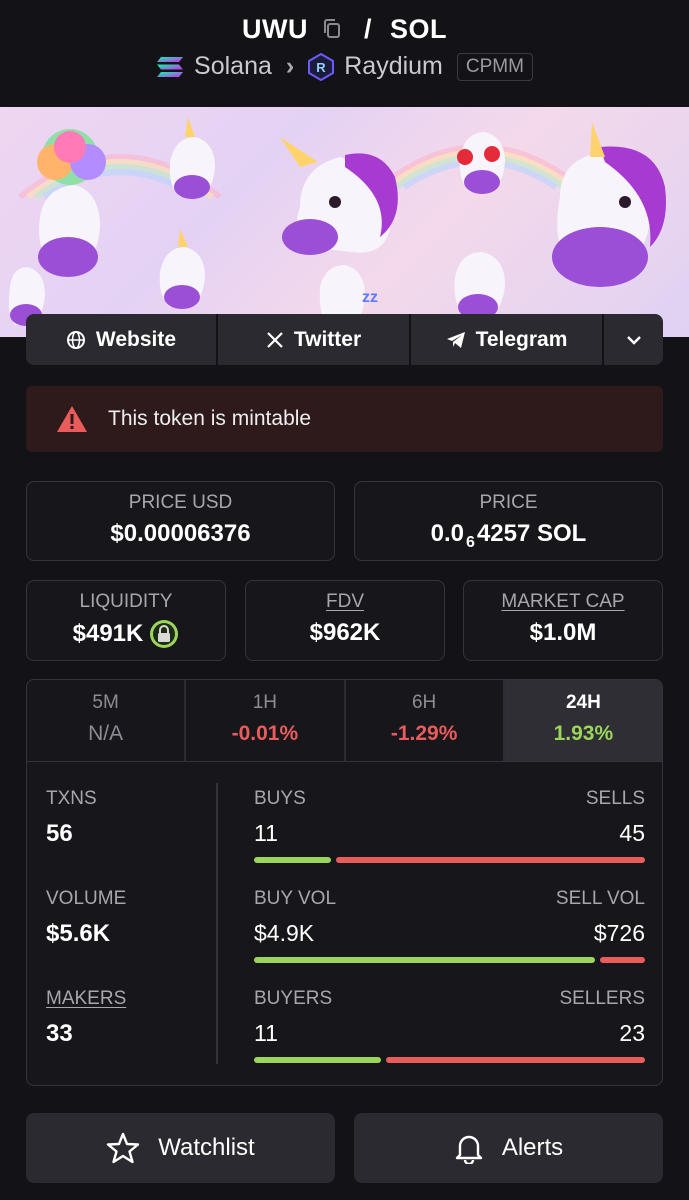 The height and width of the screenshot is (1200, 689). Describe the element at coordinates (370, 297) in the screenshot. I see `svg-text: zz` at that location.